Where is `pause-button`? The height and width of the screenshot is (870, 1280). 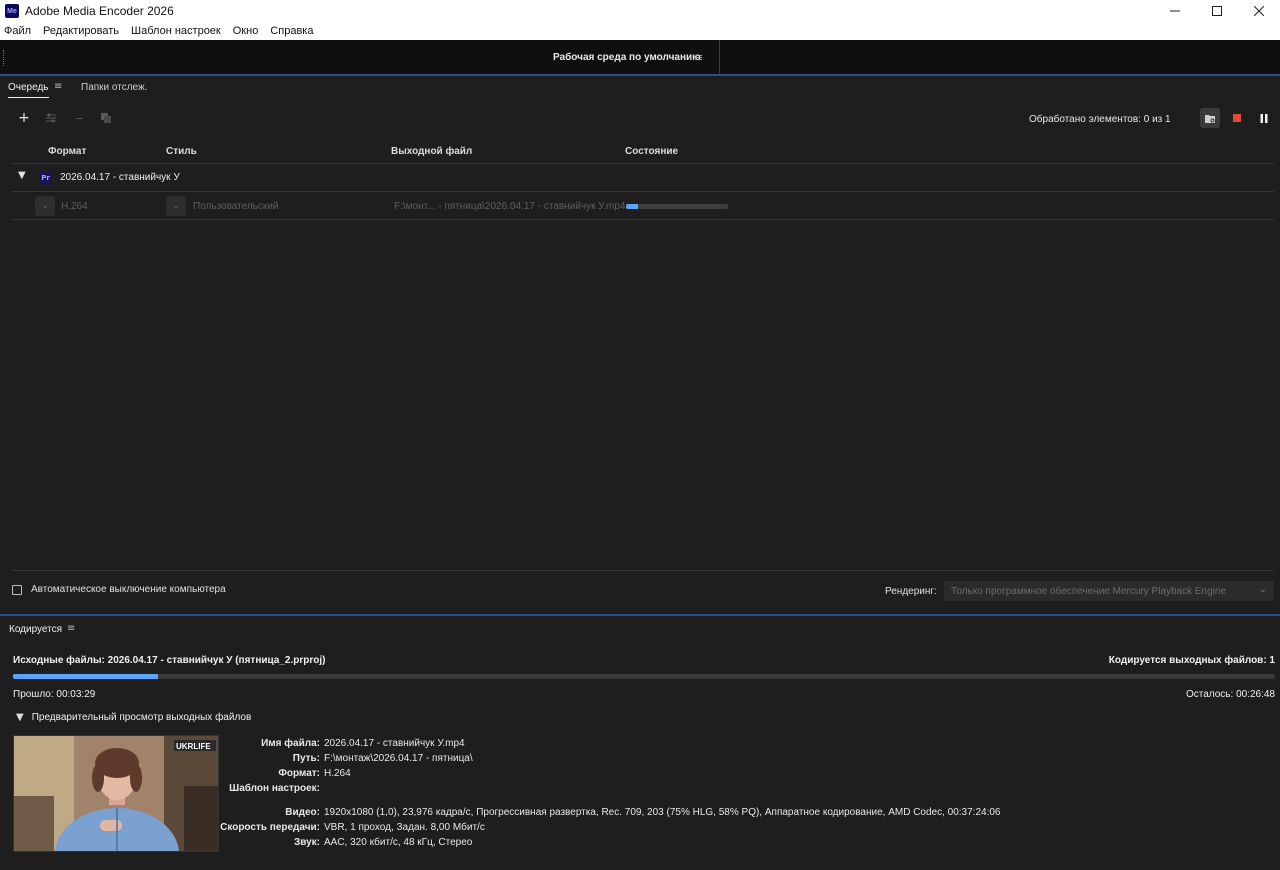
pause-button is located at coordinates (1264, 118).